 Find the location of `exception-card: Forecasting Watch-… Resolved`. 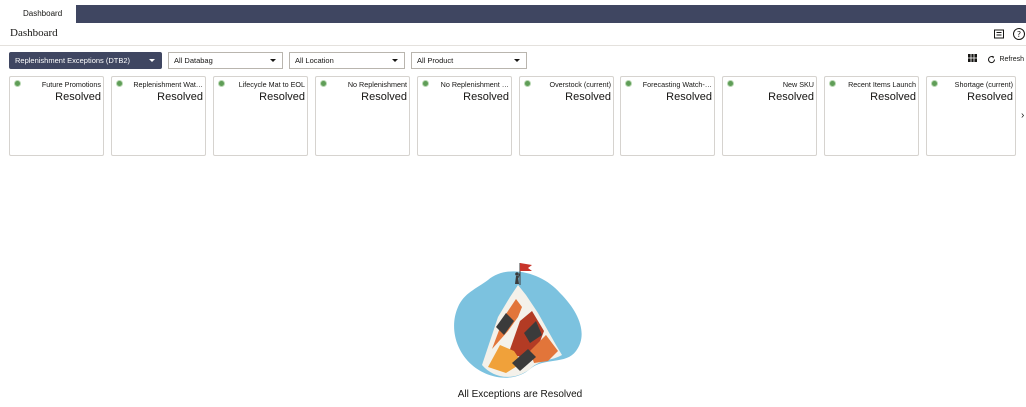

exception-card: Forecasting Watch-… Resolved is located at coordinates (667, 116).